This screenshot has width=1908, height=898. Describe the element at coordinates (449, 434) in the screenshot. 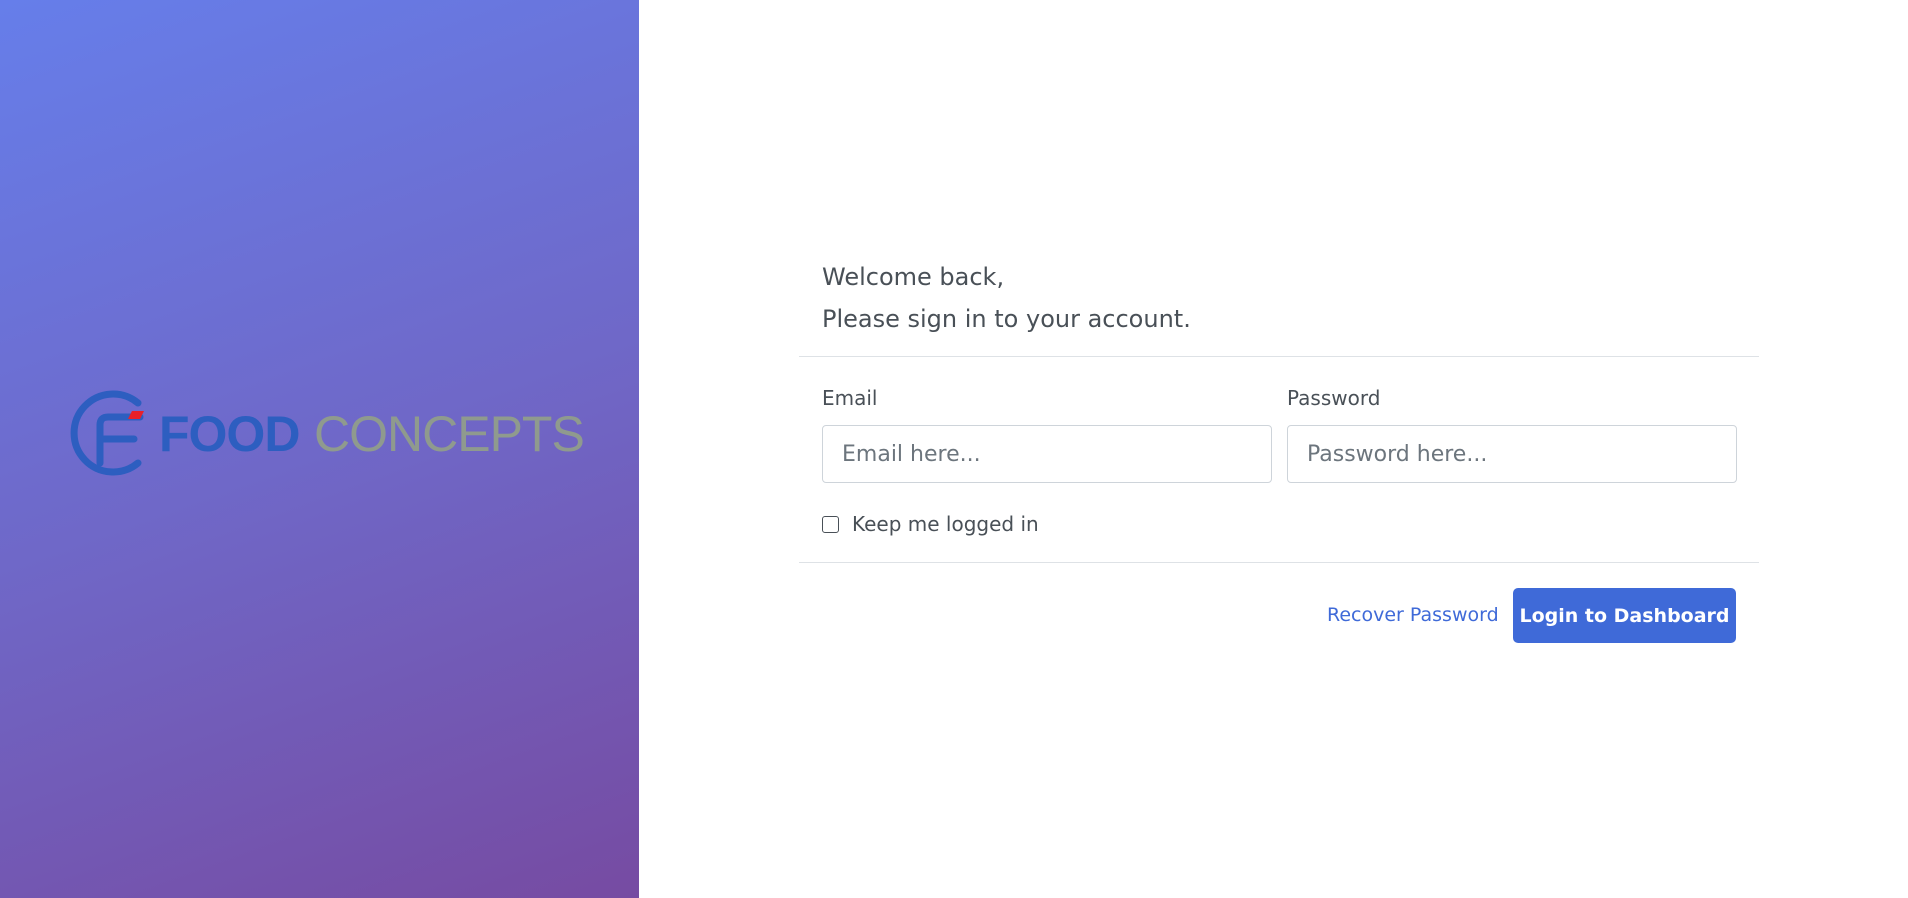

I see `logo-text-concepts: CONCEPTS` at that location.